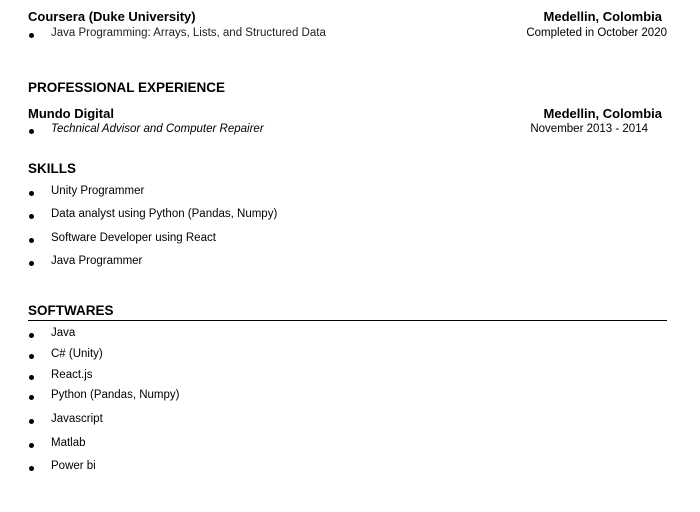 This screenshot has height=512, width=700. I want to click on experience-location: Medellin, Colombia, so click(602, 113).